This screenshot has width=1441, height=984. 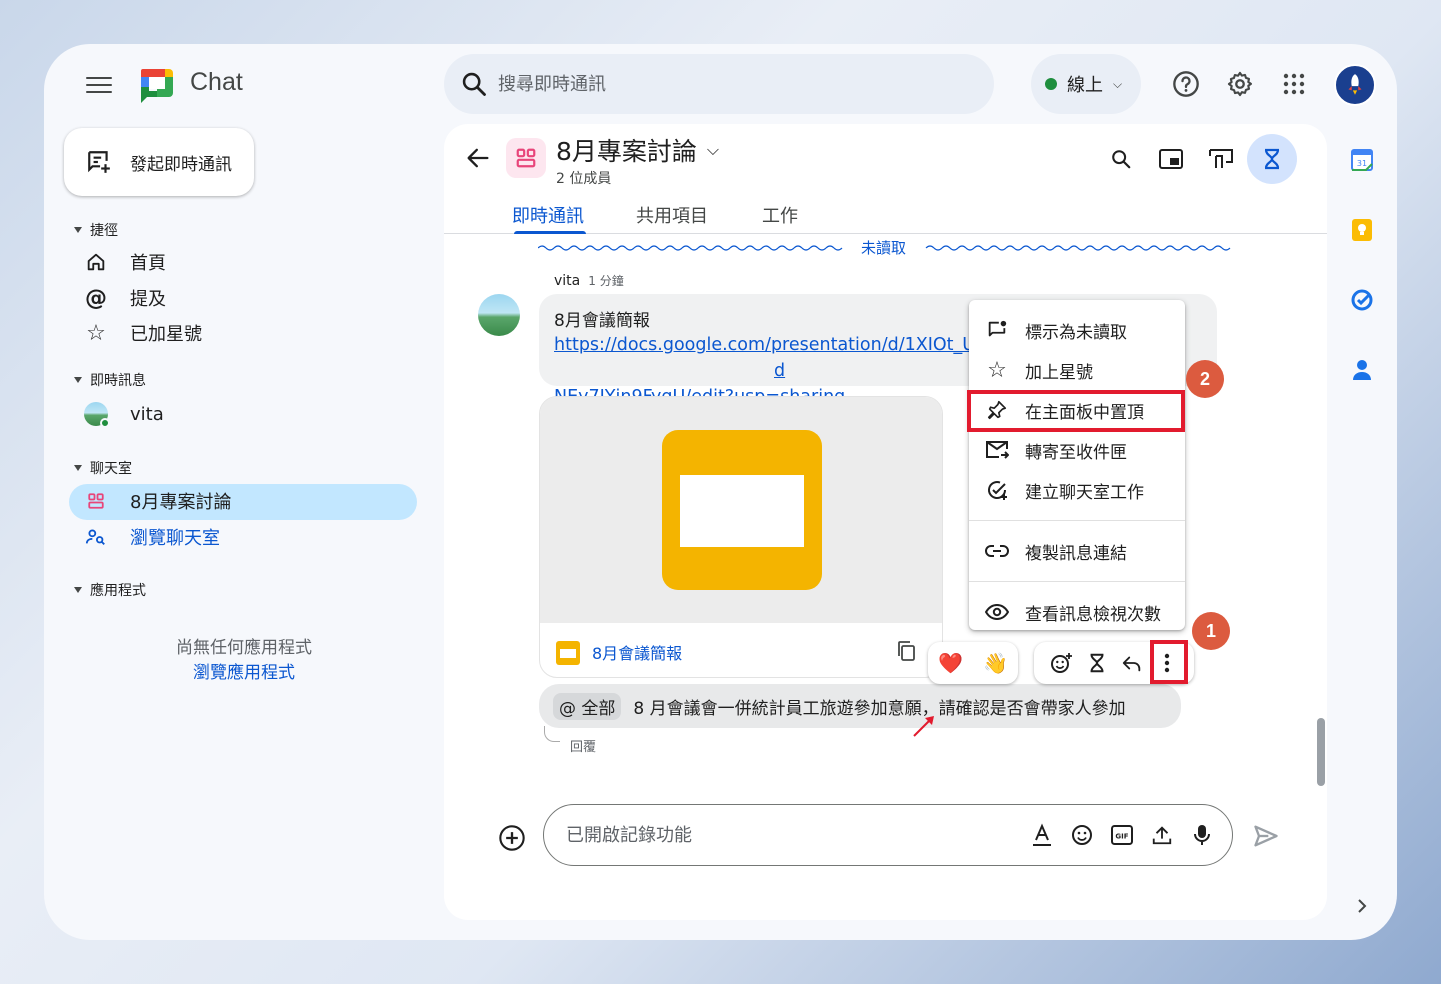 What do you see at coordinates (602, 321) in the screenshot?
I see `message-title: 8月會議簡報` at bounding box center [602, 321].